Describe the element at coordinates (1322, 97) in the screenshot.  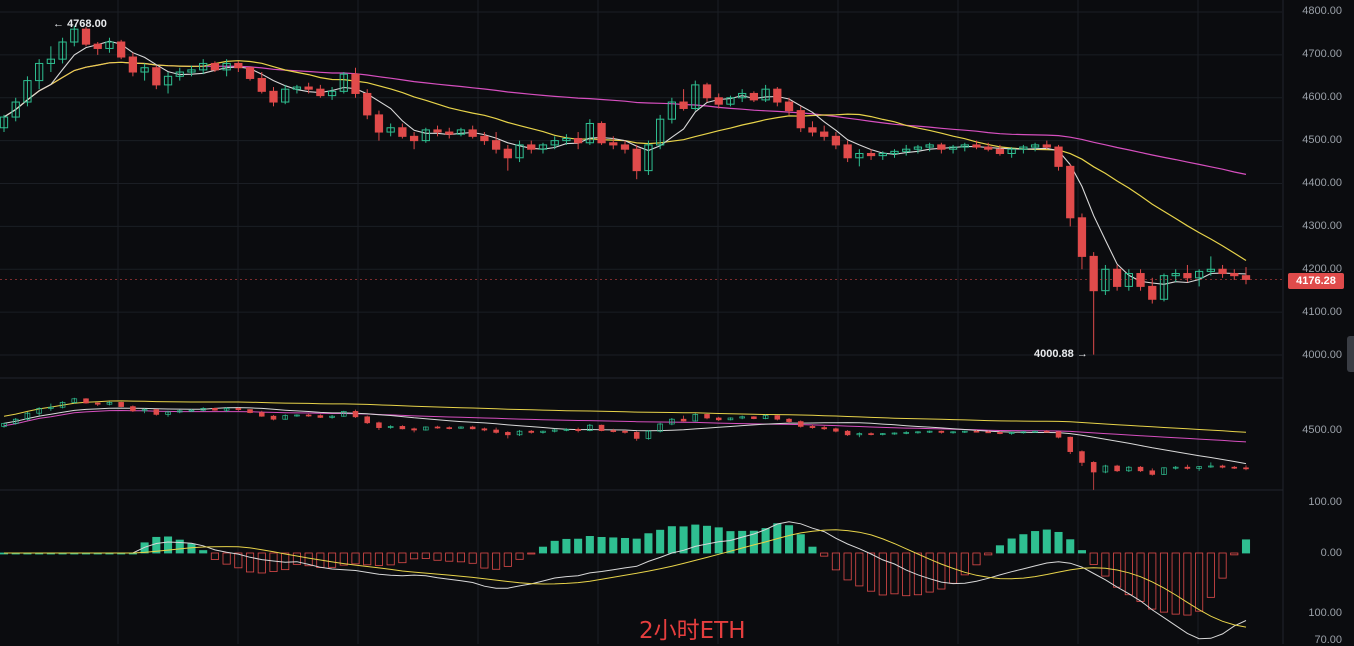
I see `price-tick-4600: 4600.00` at that location.